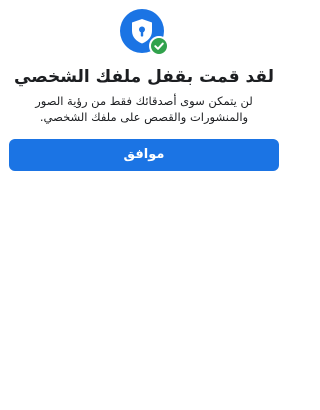 This screenshot has height=410, width=320. I want to click on description-line: لن يتمكن سوى أصدقائك فقط من رؤية الصور, so click(144, 101).